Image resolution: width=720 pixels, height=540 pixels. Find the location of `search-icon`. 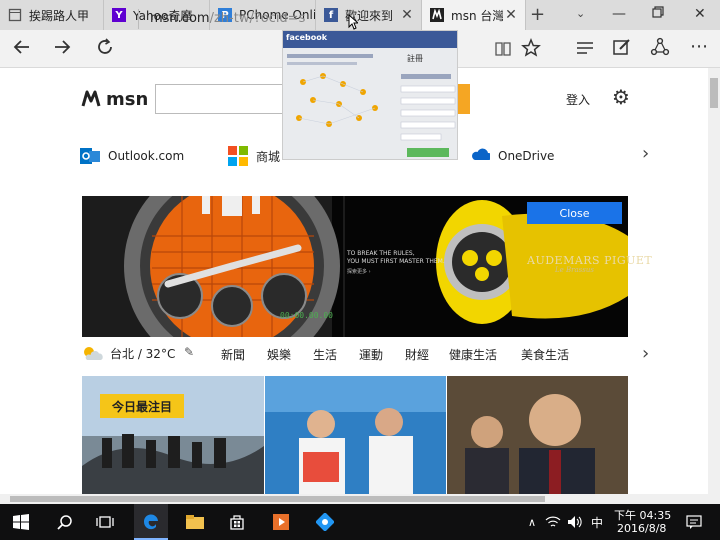

search-icon is located at coordinates (65, 522).